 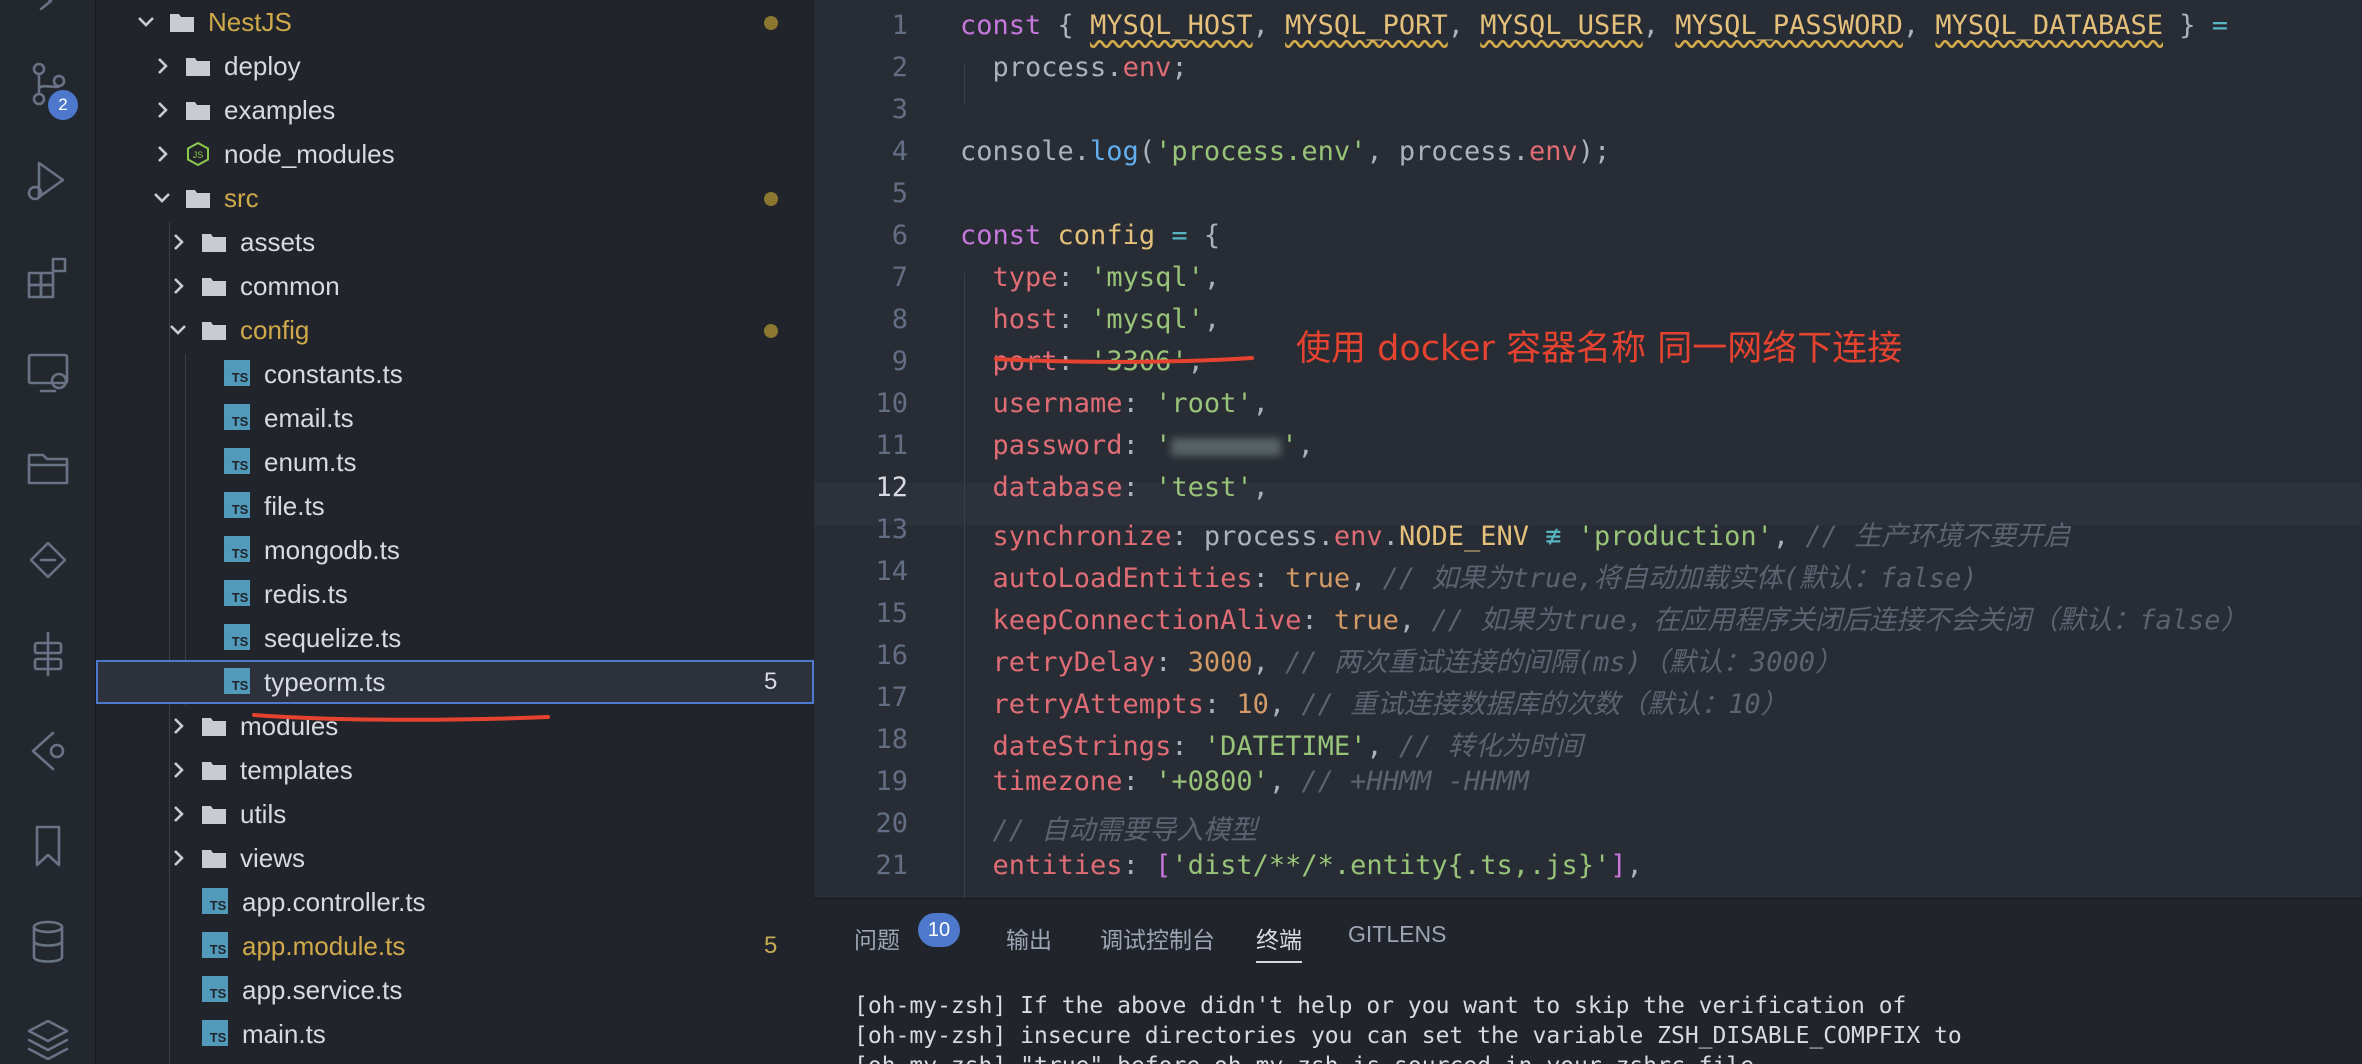 I want to click on folders-icon, so click(x=48, y=466).